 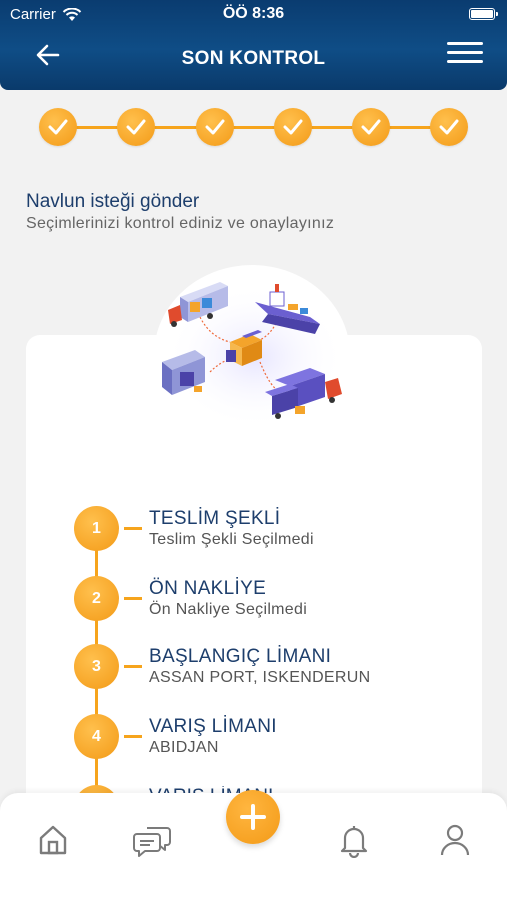 I want to click on summary-item-value: ABIDJAN, so click(x=184, y=747).